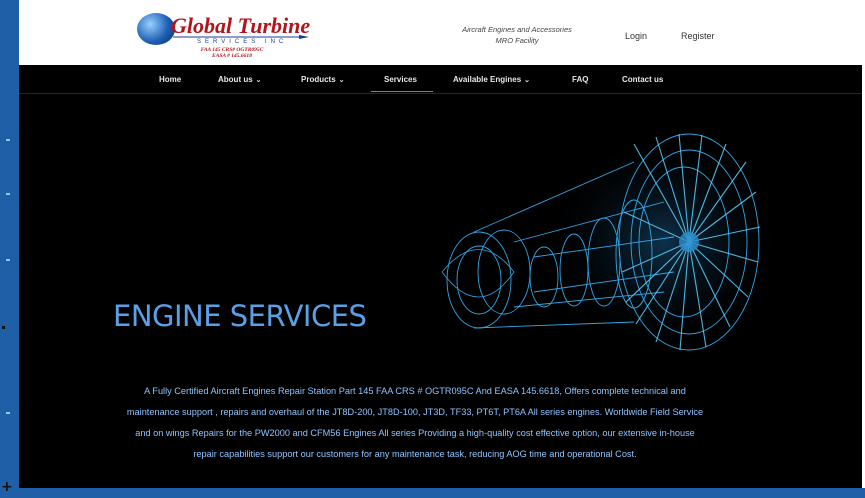 This screenshot has height=498, width=865. What do you see at coordinates (242, 42) in the screenshot?
I see `logo-subtitle: SERVICES INC` at bounding box center [242, 42].